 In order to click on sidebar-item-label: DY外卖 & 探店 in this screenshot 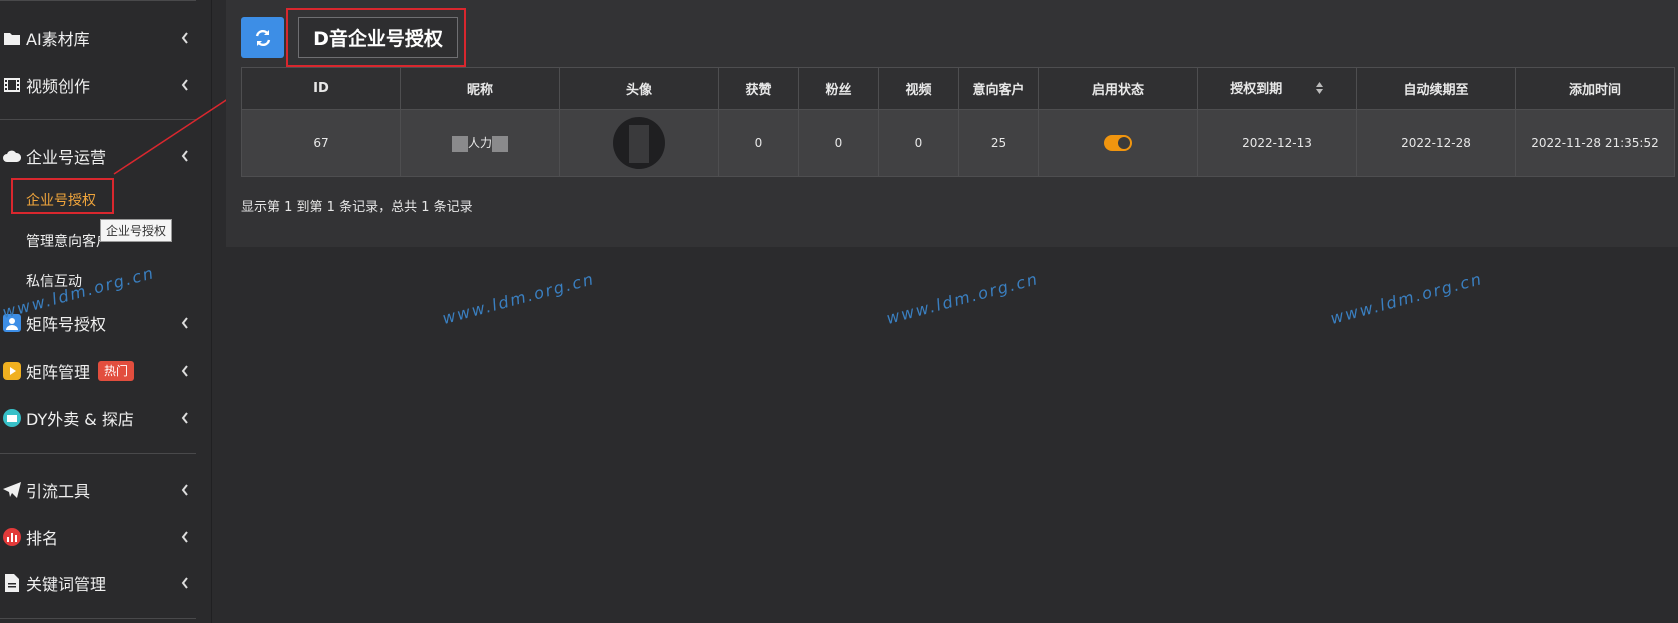, I will do `click(80, 419)`.